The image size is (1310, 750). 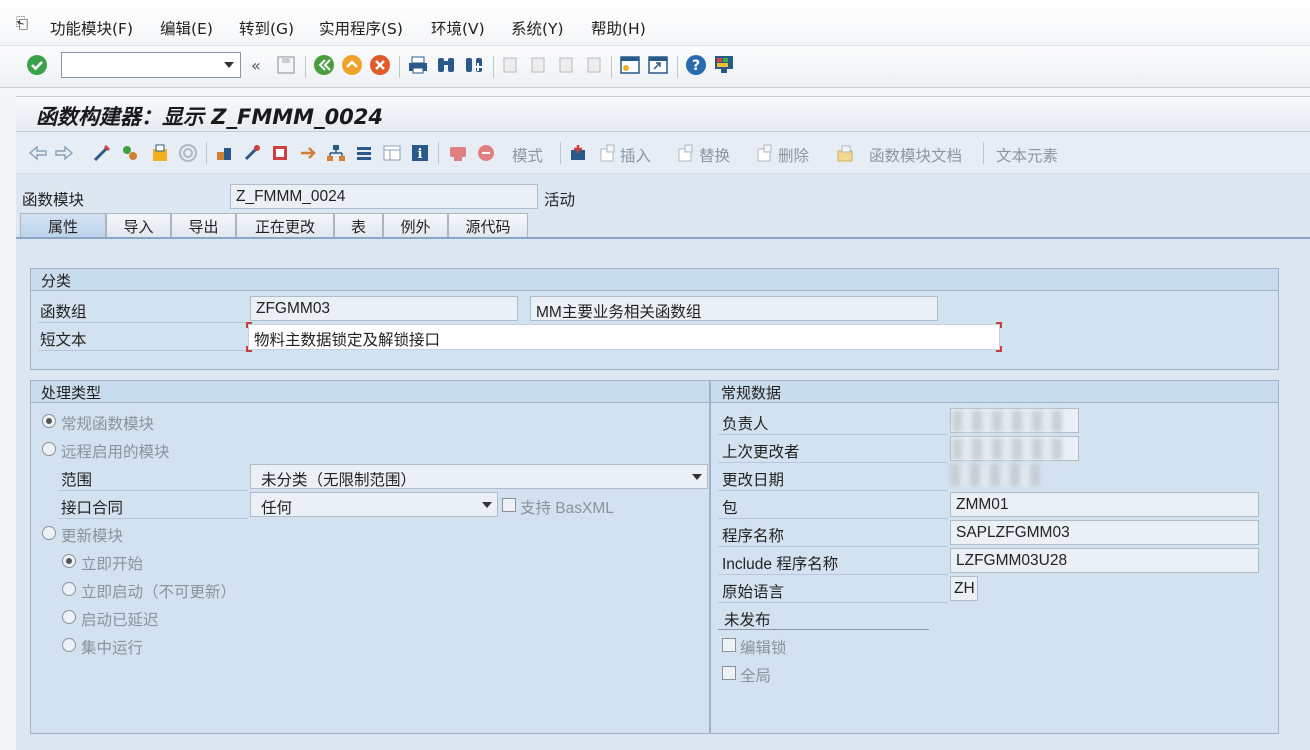 What do you see at coordinates (446, 65) in the screenshot?
I see `find-icon` at bounding box center [446, 65].